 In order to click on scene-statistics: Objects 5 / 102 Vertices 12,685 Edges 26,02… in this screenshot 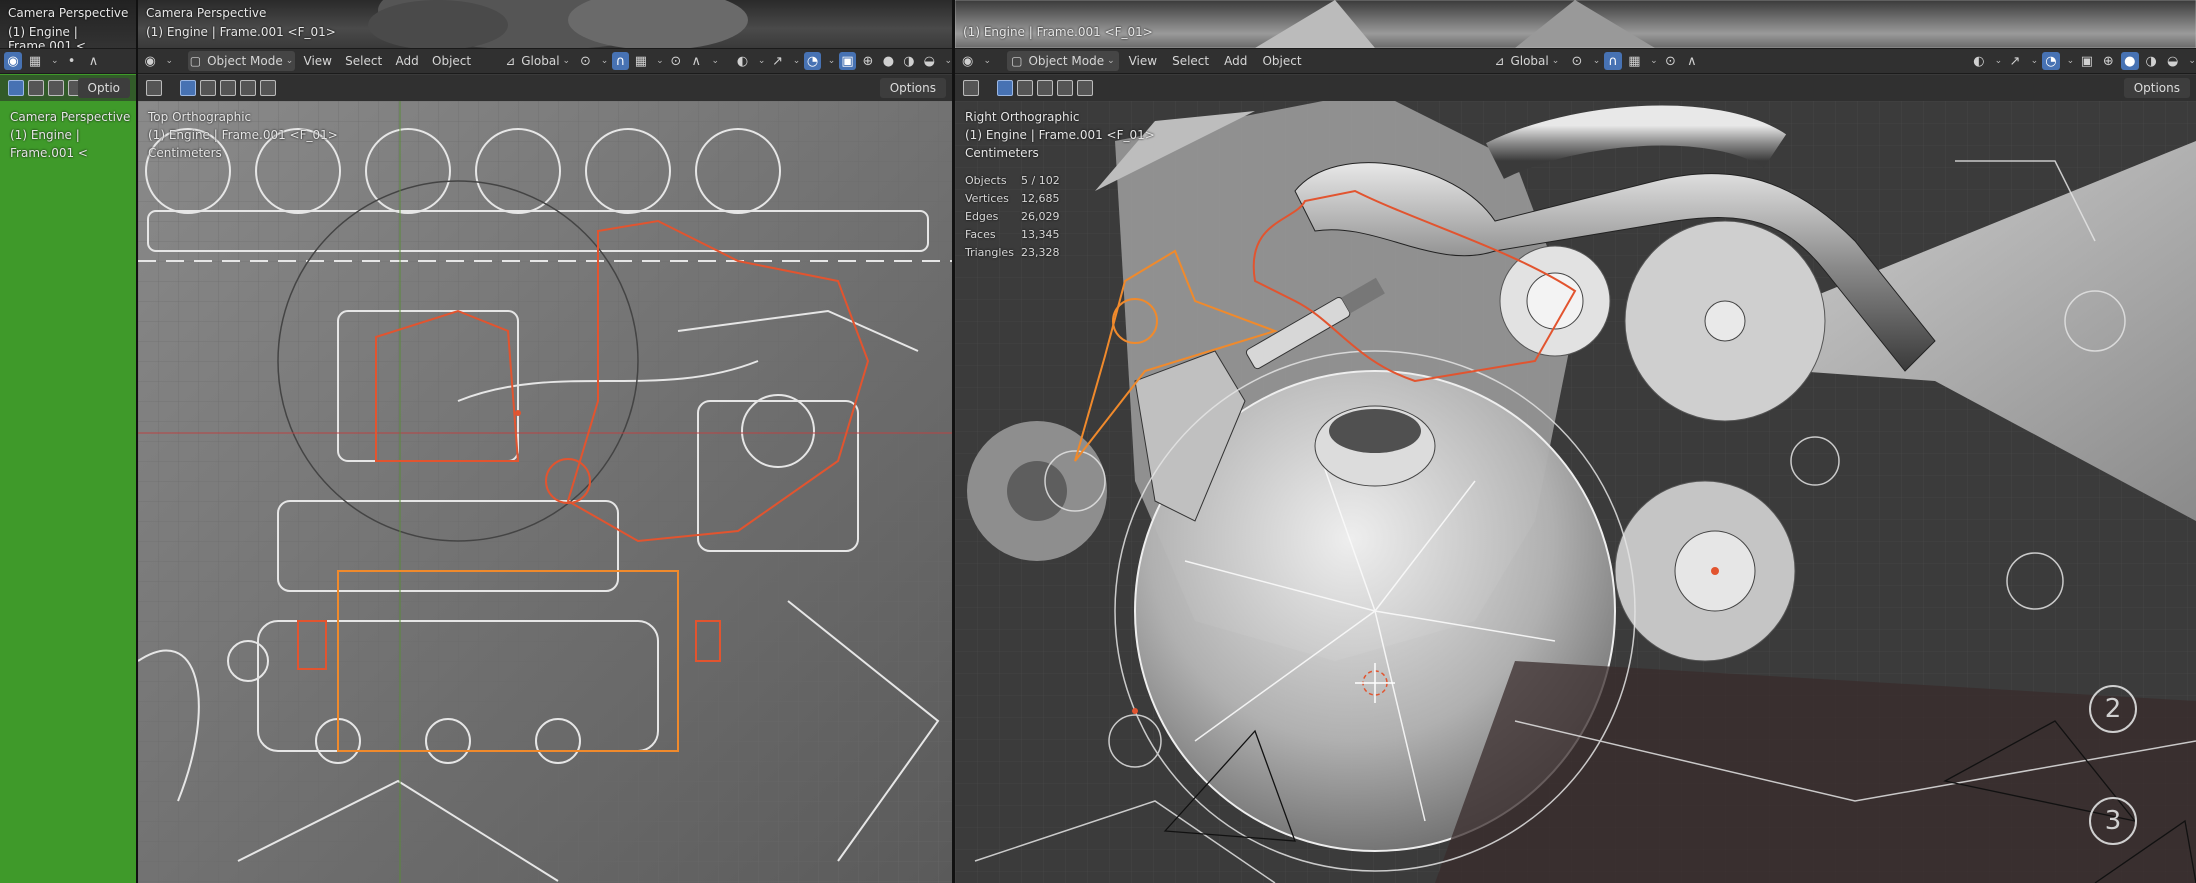, I will do `click(1012, 217)`.